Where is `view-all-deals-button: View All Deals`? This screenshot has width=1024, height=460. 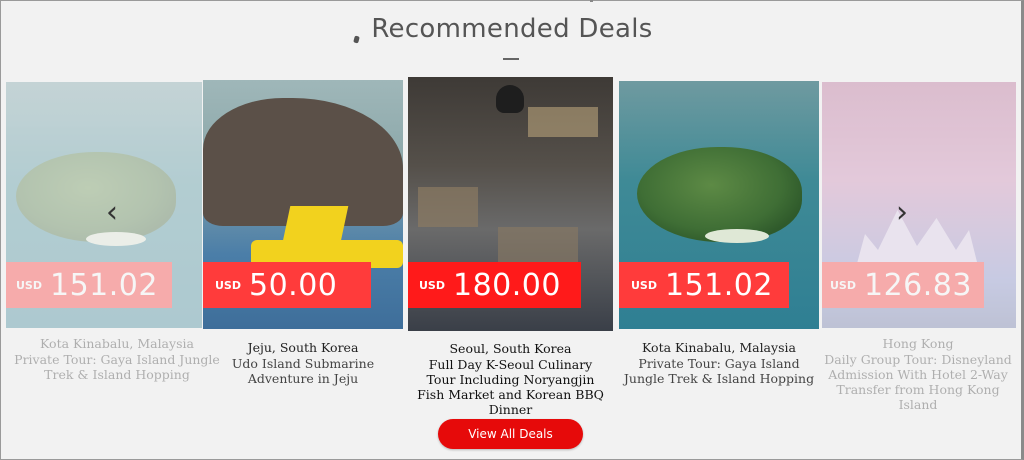
view-all-deals-button: View All Deals is located at coordinates (510, 434).